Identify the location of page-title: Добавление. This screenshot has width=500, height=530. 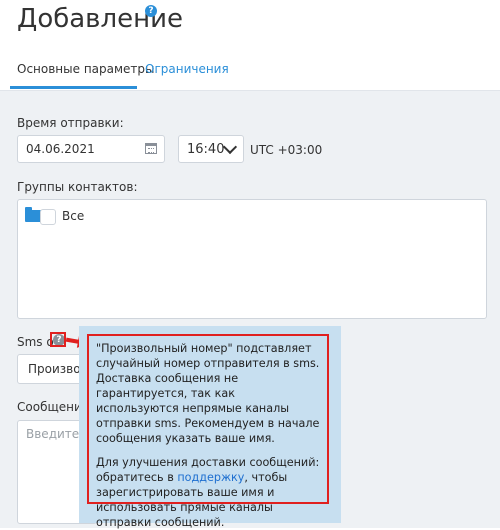
(100, 19).